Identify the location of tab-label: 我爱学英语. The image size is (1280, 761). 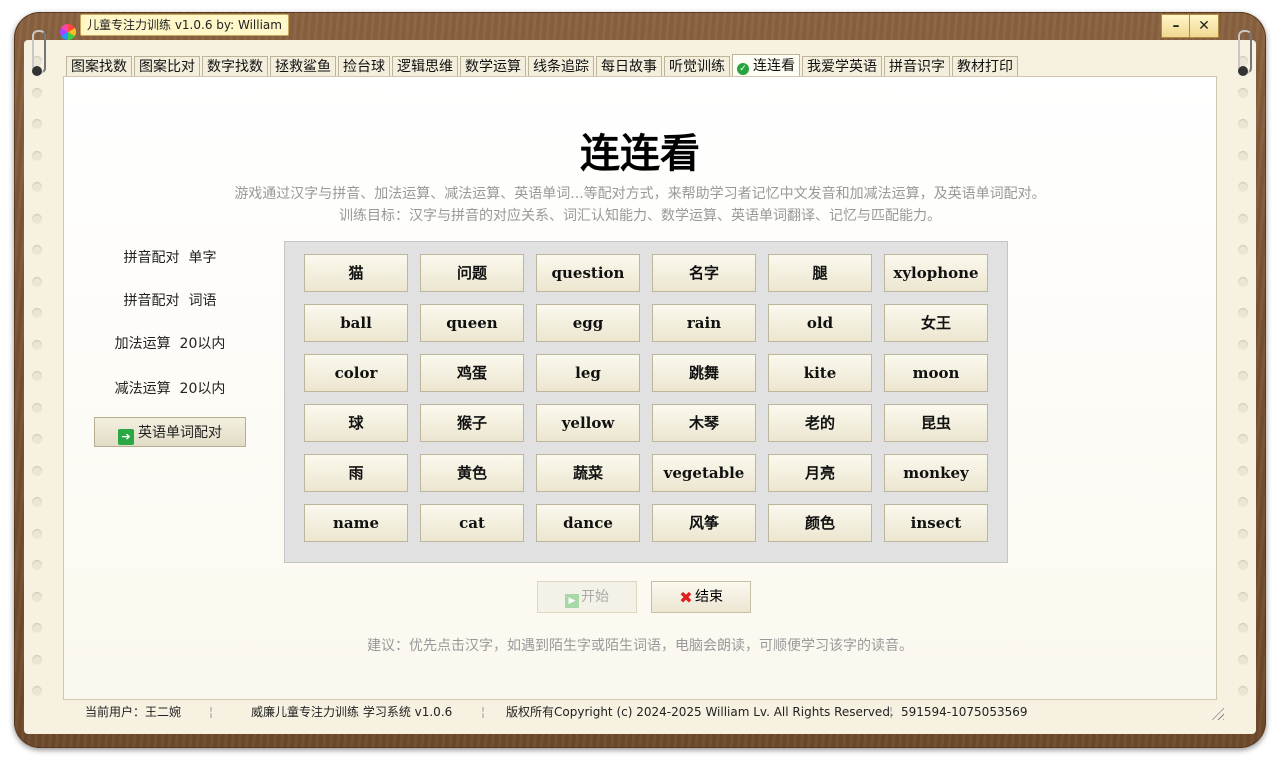
(842, 67).